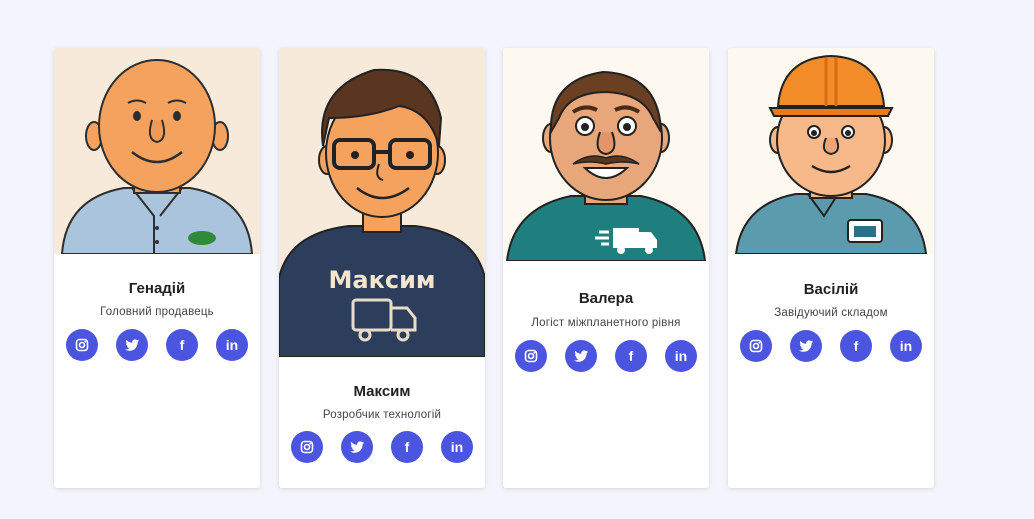 The image size is (1034, 519). I want to click on team-member-photo: Максим, so click(382, 202).